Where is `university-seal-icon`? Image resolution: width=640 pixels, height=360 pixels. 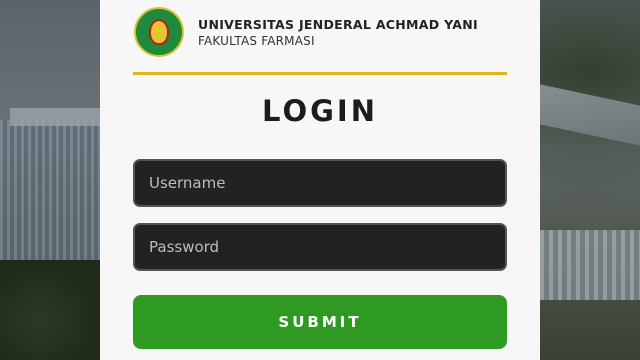 university-seal-icon is located at coordinates (159, 32).